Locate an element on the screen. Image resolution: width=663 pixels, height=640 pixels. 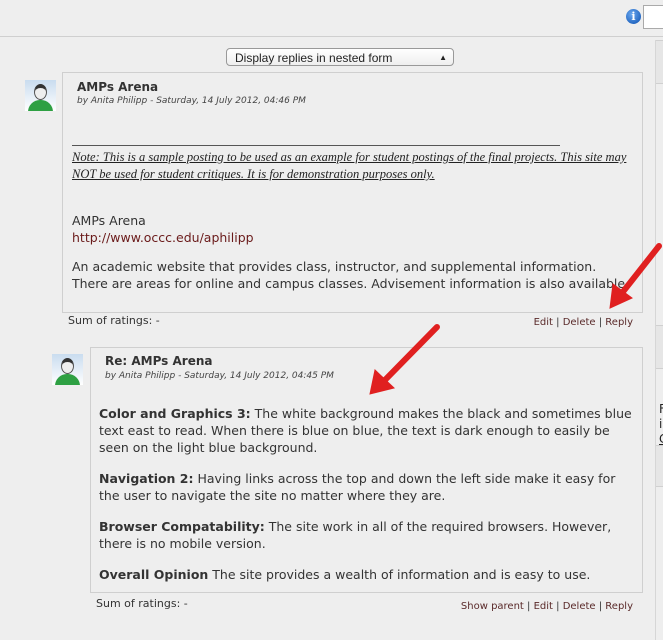
annotation-arrows is located at coordinates (515, 319).